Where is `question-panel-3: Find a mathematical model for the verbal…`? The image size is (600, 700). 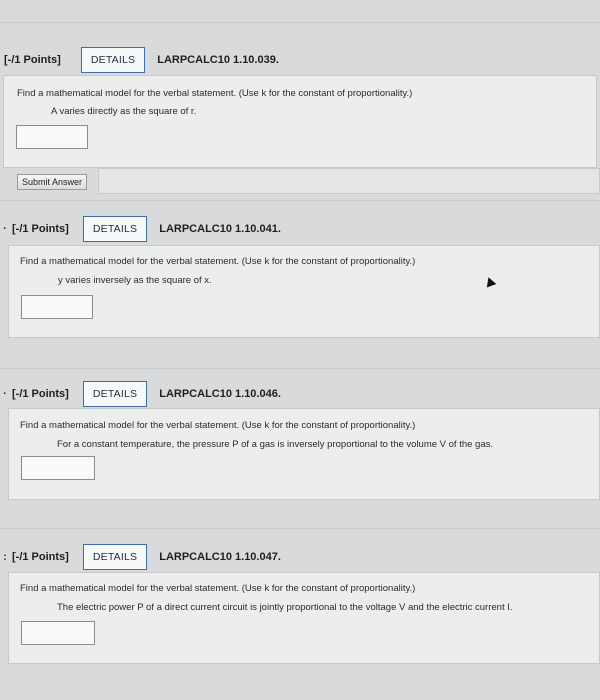 question-panel-3: Find a mathematical model for the verbal… is located at coordinates (304, 454).